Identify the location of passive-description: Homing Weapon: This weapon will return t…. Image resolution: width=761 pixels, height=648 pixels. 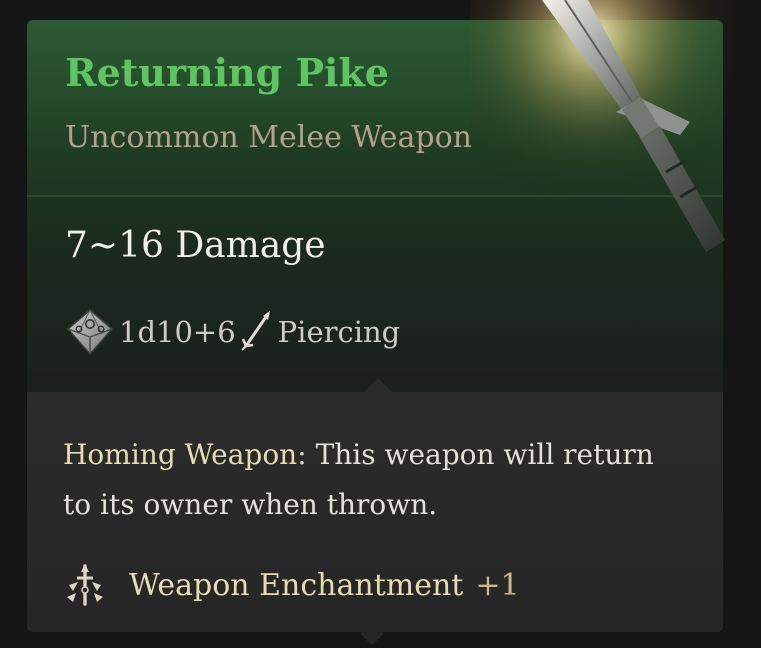
(363, 480).